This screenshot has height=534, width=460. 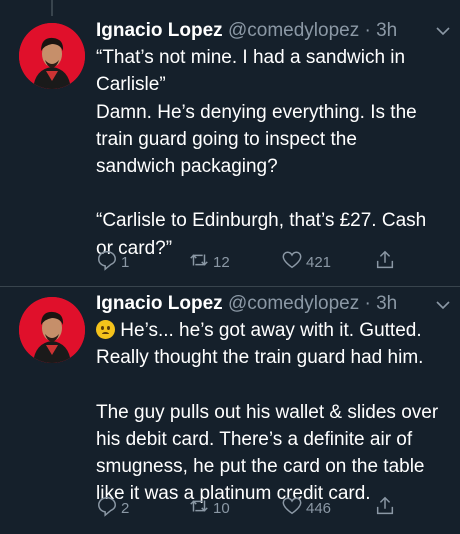 I want to click on retweet-count: 10, so click(x=221, y=508).